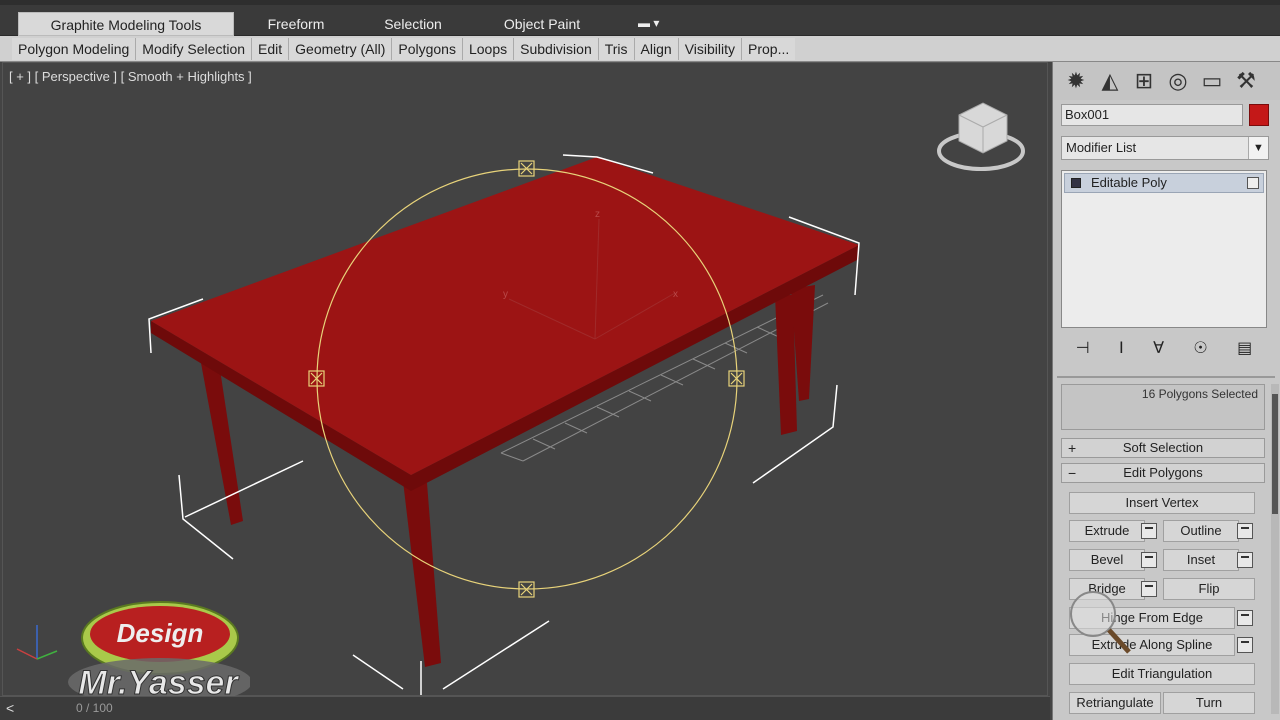  What do you see at coordinates (427, 49) in the screenshot?
I see `panel-polygons: Polygons` at bounding box center [427, 49].